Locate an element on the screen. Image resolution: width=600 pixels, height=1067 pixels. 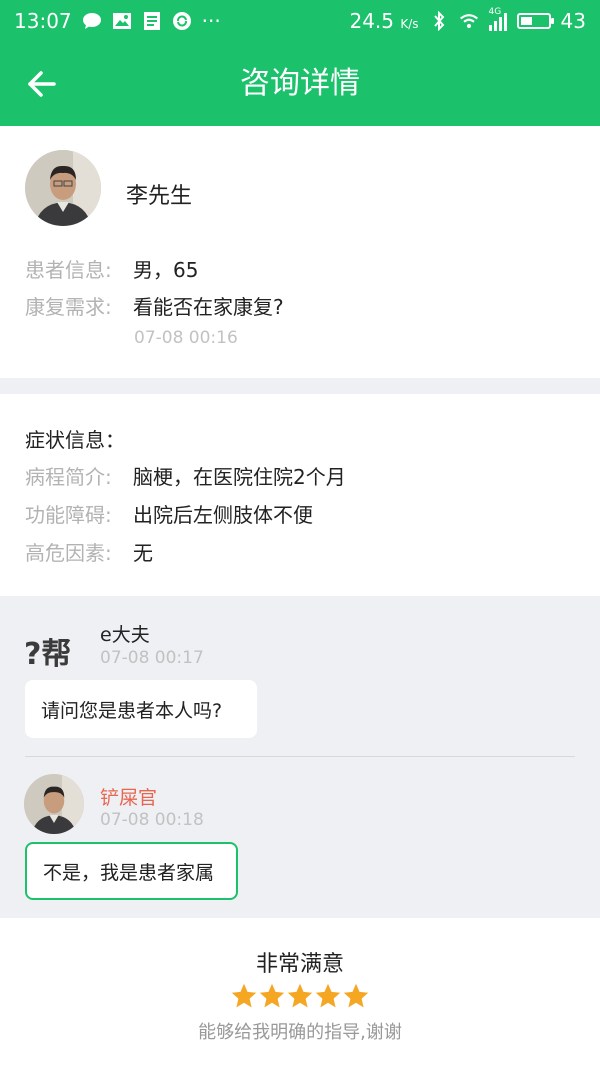
battery-icon is located at coordinates (535, 21).